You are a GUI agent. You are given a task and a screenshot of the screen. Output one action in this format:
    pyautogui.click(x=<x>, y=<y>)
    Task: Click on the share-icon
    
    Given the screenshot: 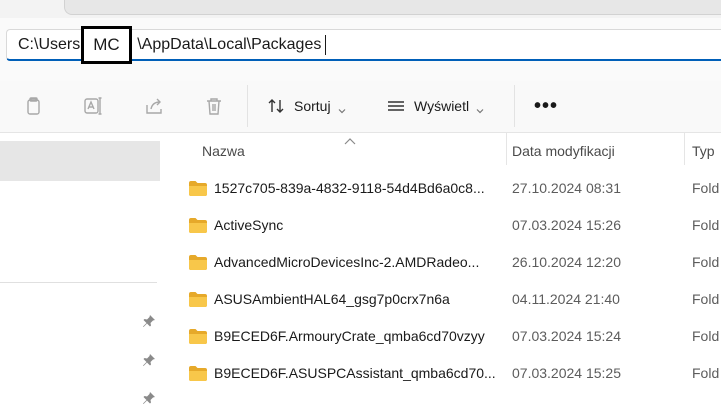 What is the action you would take?
    pyautogui.click(x=154, y=106)
    